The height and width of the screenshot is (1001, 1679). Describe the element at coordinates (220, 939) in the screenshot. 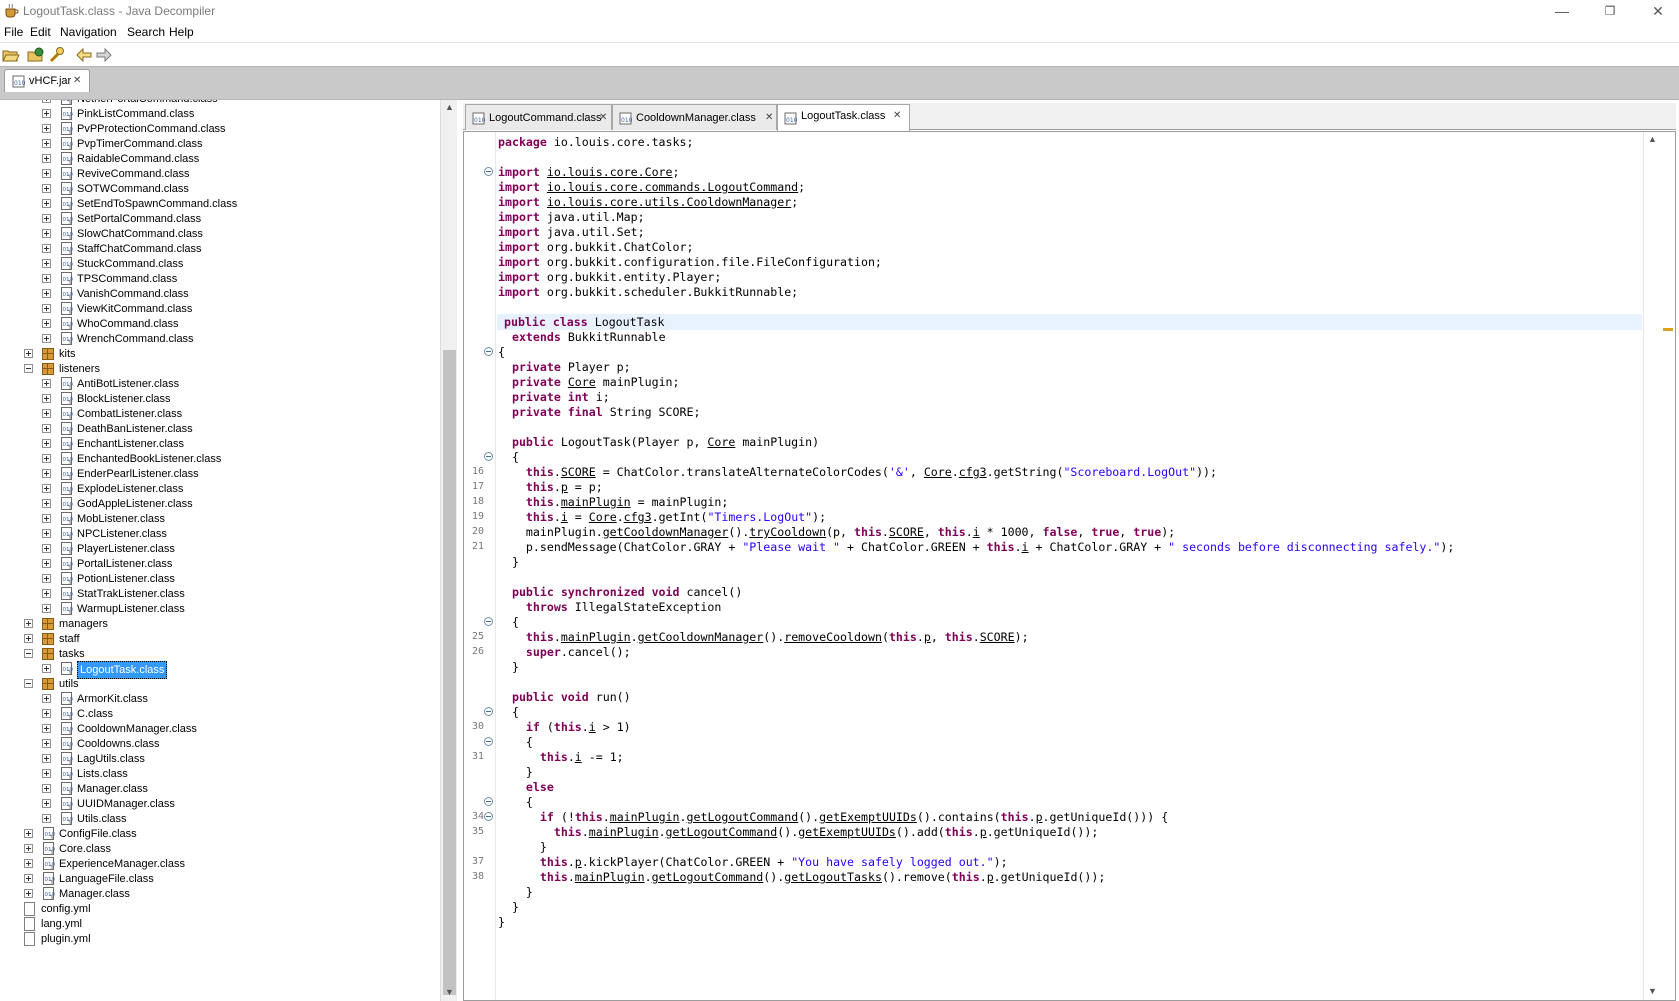

I see `tree-node: plugin.yml` at that location.